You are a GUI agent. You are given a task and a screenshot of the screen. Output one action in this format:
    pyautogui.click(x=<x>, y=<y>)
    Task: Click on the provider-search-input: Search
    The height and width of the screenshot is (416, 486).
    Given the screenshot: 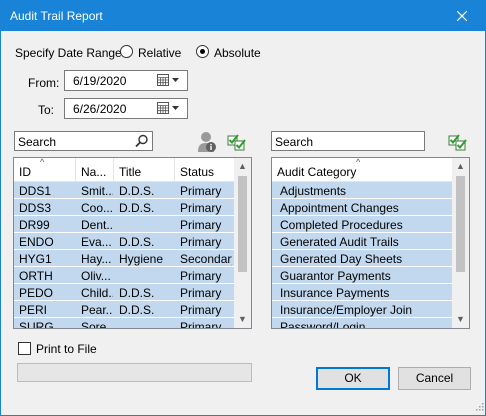 What is the action you would take?
    pyautogui.click(x=83, y=141)
    